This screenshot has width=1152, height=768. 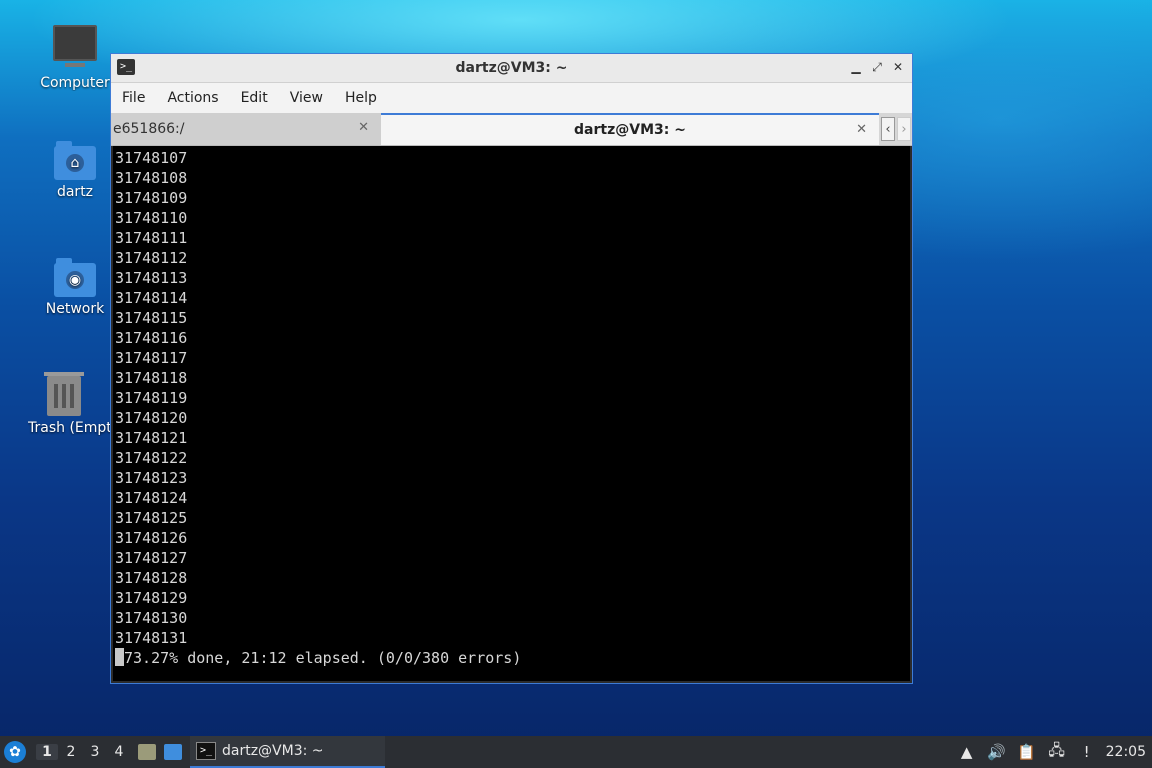 What do you see at coordinates (133, 98) in the screenshot?
I see `menu-file: File` at bounding box center [133, 98].